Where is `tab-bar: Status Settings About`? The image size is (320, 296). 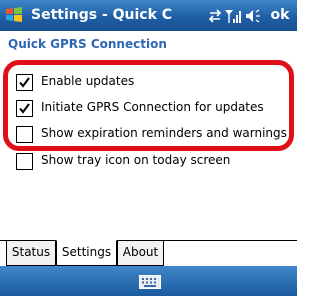
tab-bar: Status Settings About is located at coordinates (148, 253).